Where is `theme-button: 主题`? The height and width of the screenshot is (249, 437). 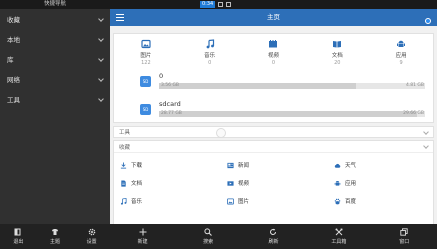 theme-button: 主题 is located at coordinates (55, 236).